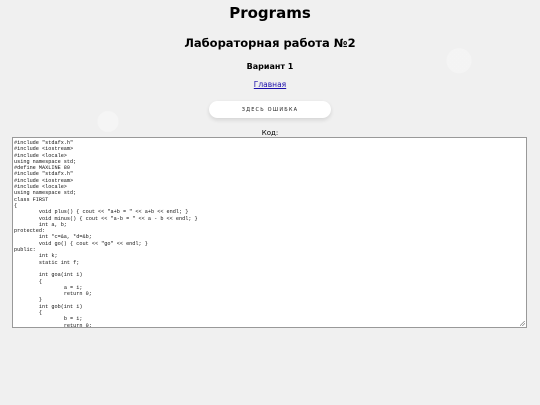 This screenshot has height=405, width=540. Describe the element at coordinates (270, 133) in the screenshot. I see `code-label: Код:` at that location.